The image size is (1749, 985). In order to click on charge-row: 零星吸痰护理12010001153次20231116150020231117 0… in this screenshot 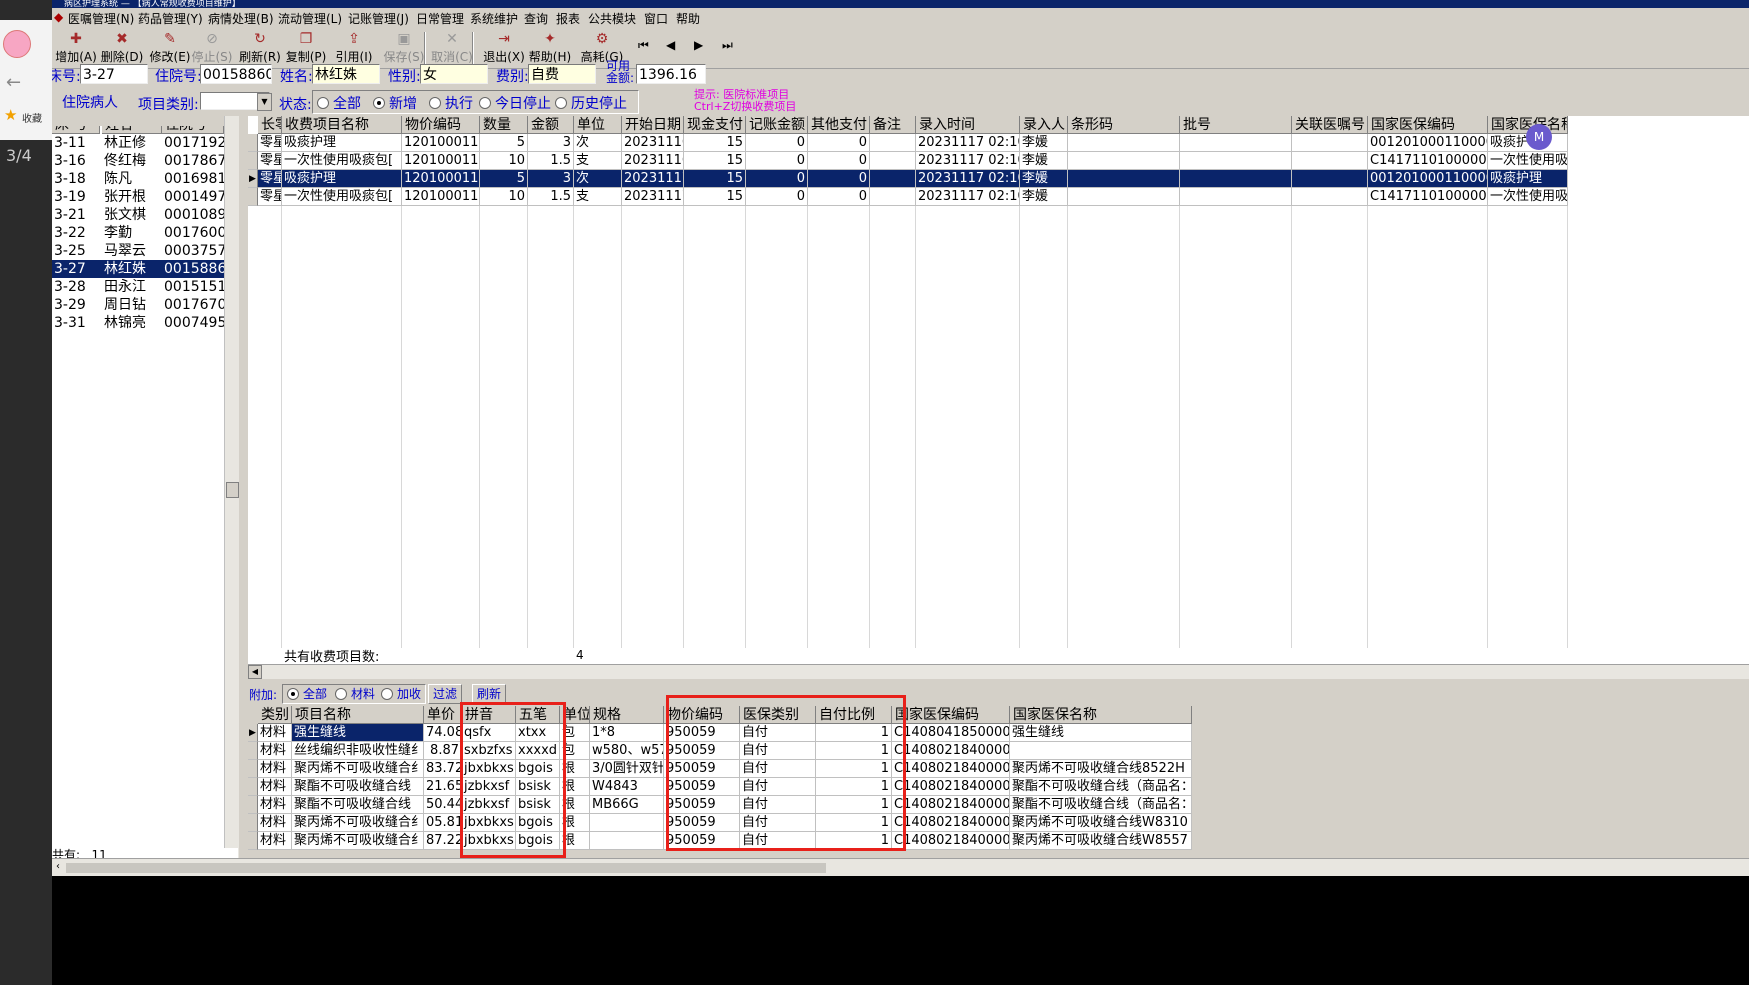, I will do `click(998, 143)`.